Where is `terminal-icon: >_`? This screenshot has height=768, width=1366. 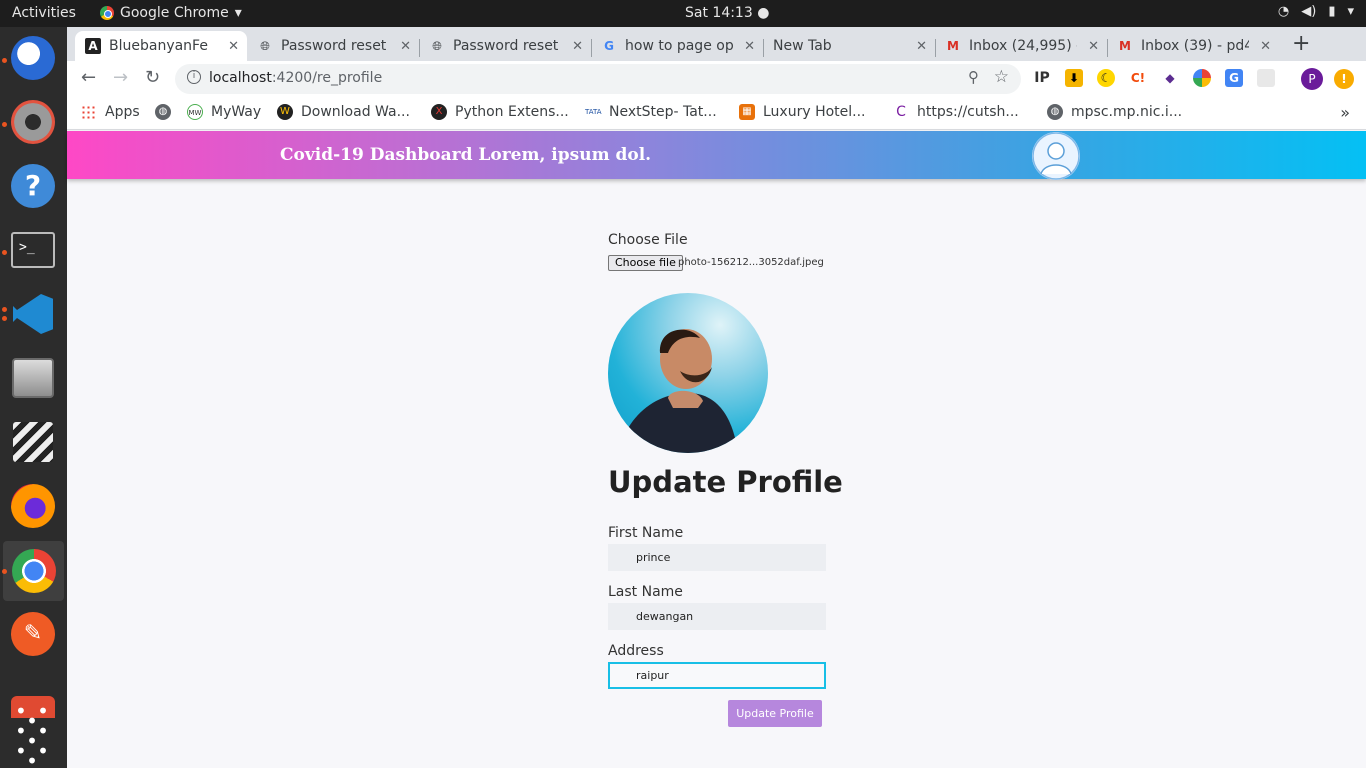
terminal-icon: >_ is located at coordinates (33, 250).